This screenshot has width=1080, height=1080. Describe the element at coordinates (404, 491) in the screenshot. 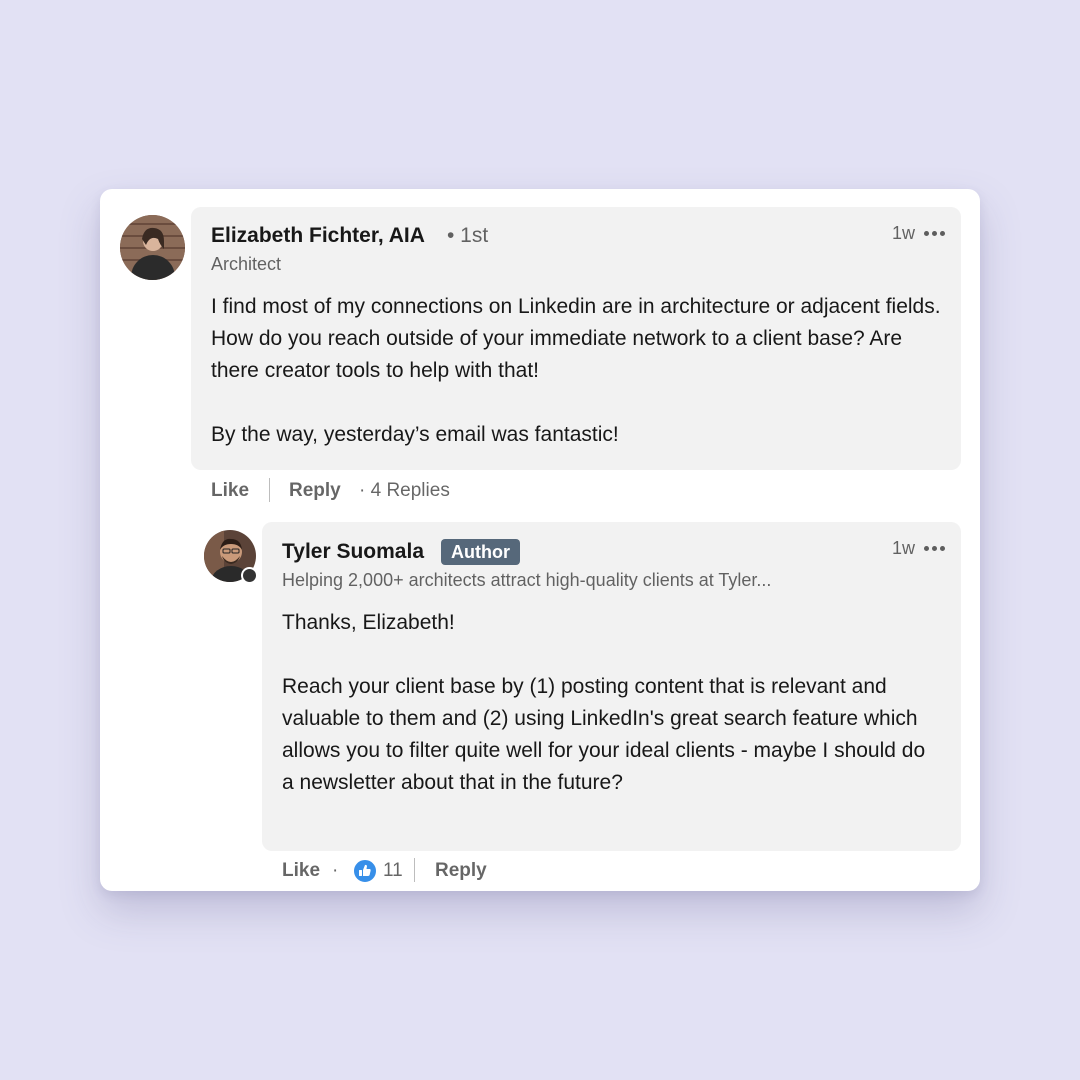

I see `replies-count-link: · 4 Replies` at that location.